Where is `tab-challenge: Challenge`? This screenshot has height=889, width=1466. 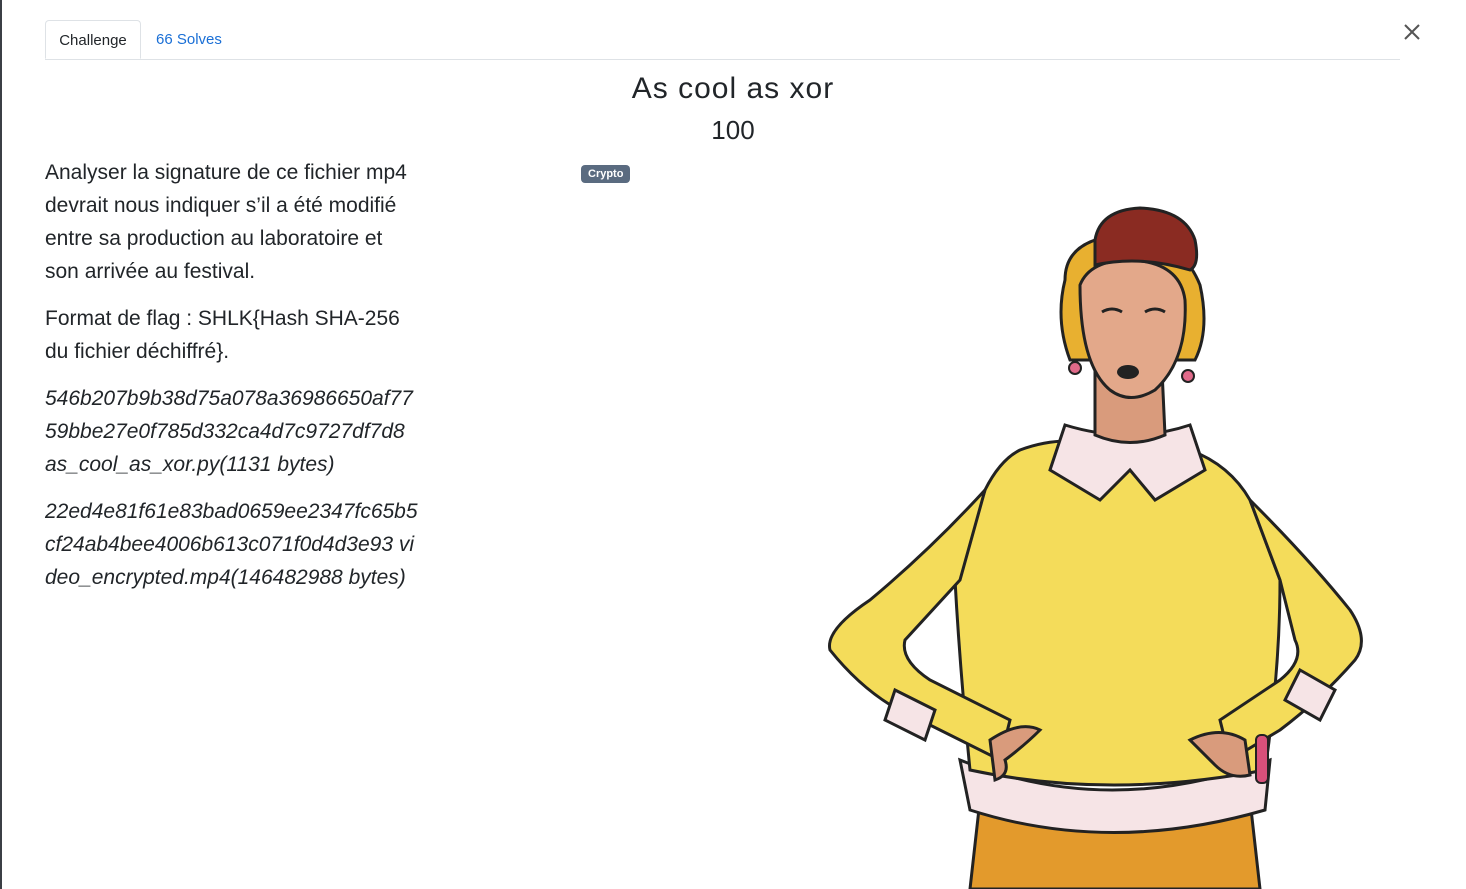
tab-challenge: Challenge is located at coordinates (93, 39).